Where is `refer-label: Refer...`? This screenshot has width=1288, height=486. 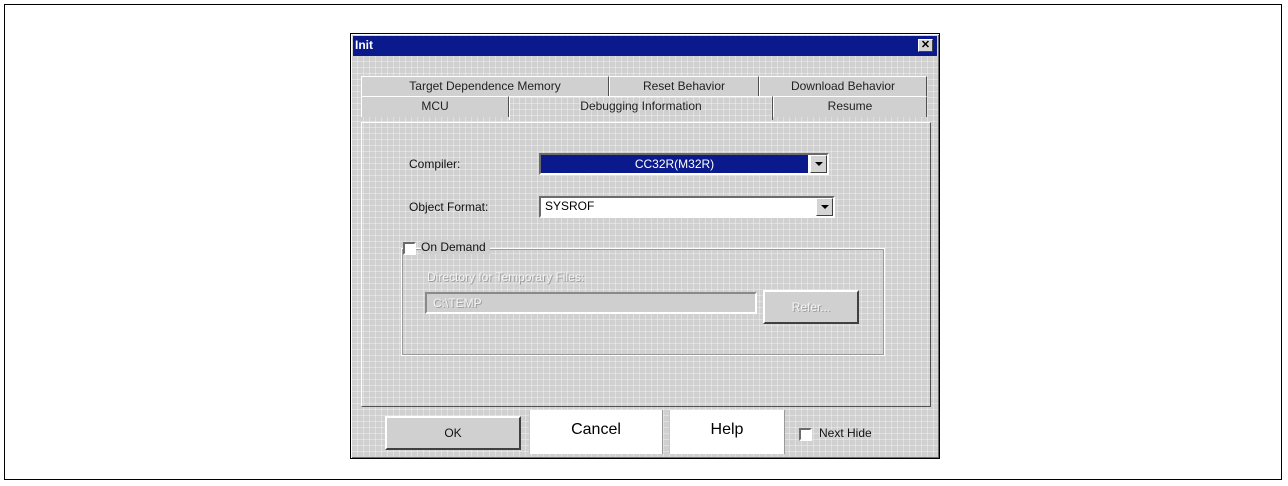 refer-label: Refer... is located at coordinates (811, 307).